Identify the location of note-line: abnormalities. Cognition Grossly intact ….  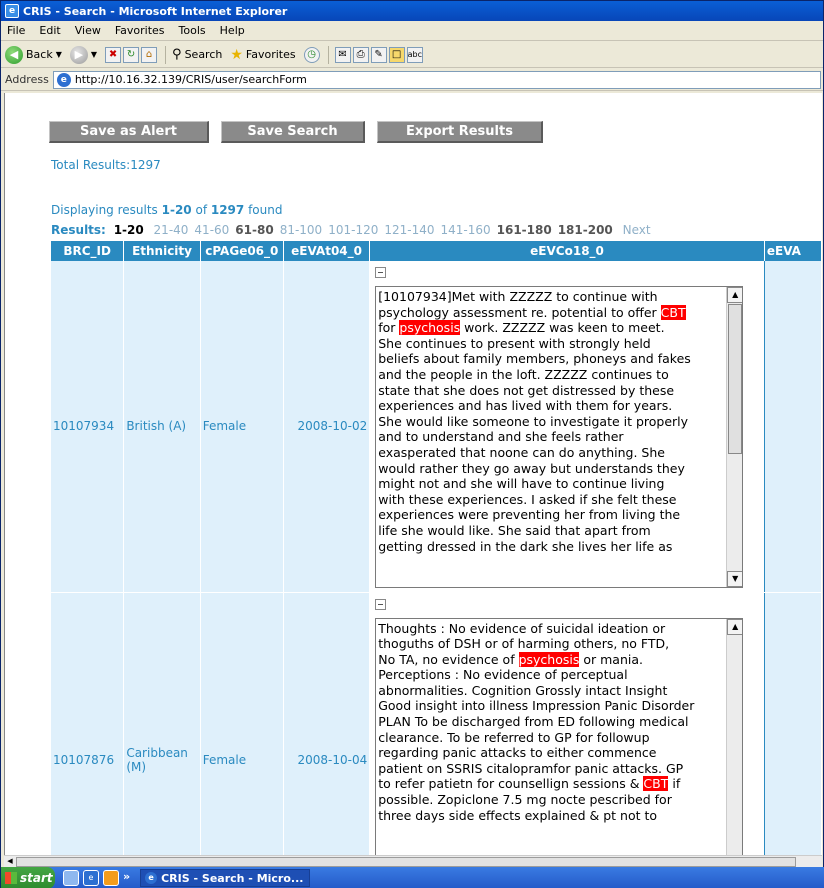
(551, 691).